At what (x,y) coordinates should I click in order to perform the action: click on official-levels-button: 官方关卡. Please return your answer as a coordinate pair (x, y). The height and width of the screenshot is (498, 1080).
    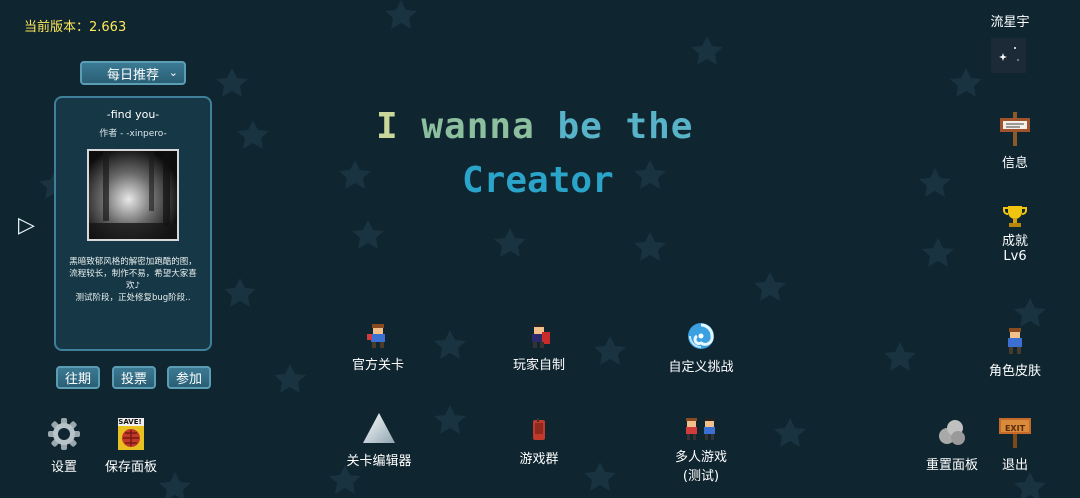
    Looking at the image, I should click on (378, 348).